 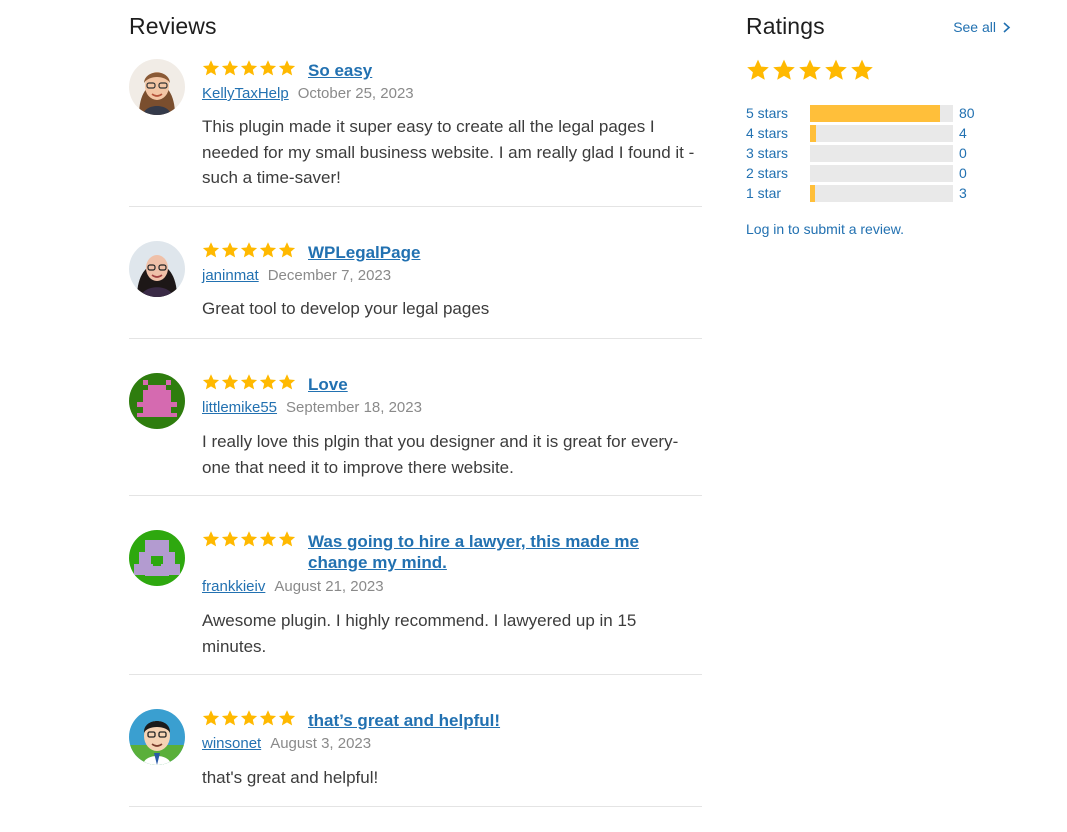 What do you see at coordinates (778, 173) in the screenshot?
I see `rating-count-label: 2 stars` at bounding box center [778, 173].